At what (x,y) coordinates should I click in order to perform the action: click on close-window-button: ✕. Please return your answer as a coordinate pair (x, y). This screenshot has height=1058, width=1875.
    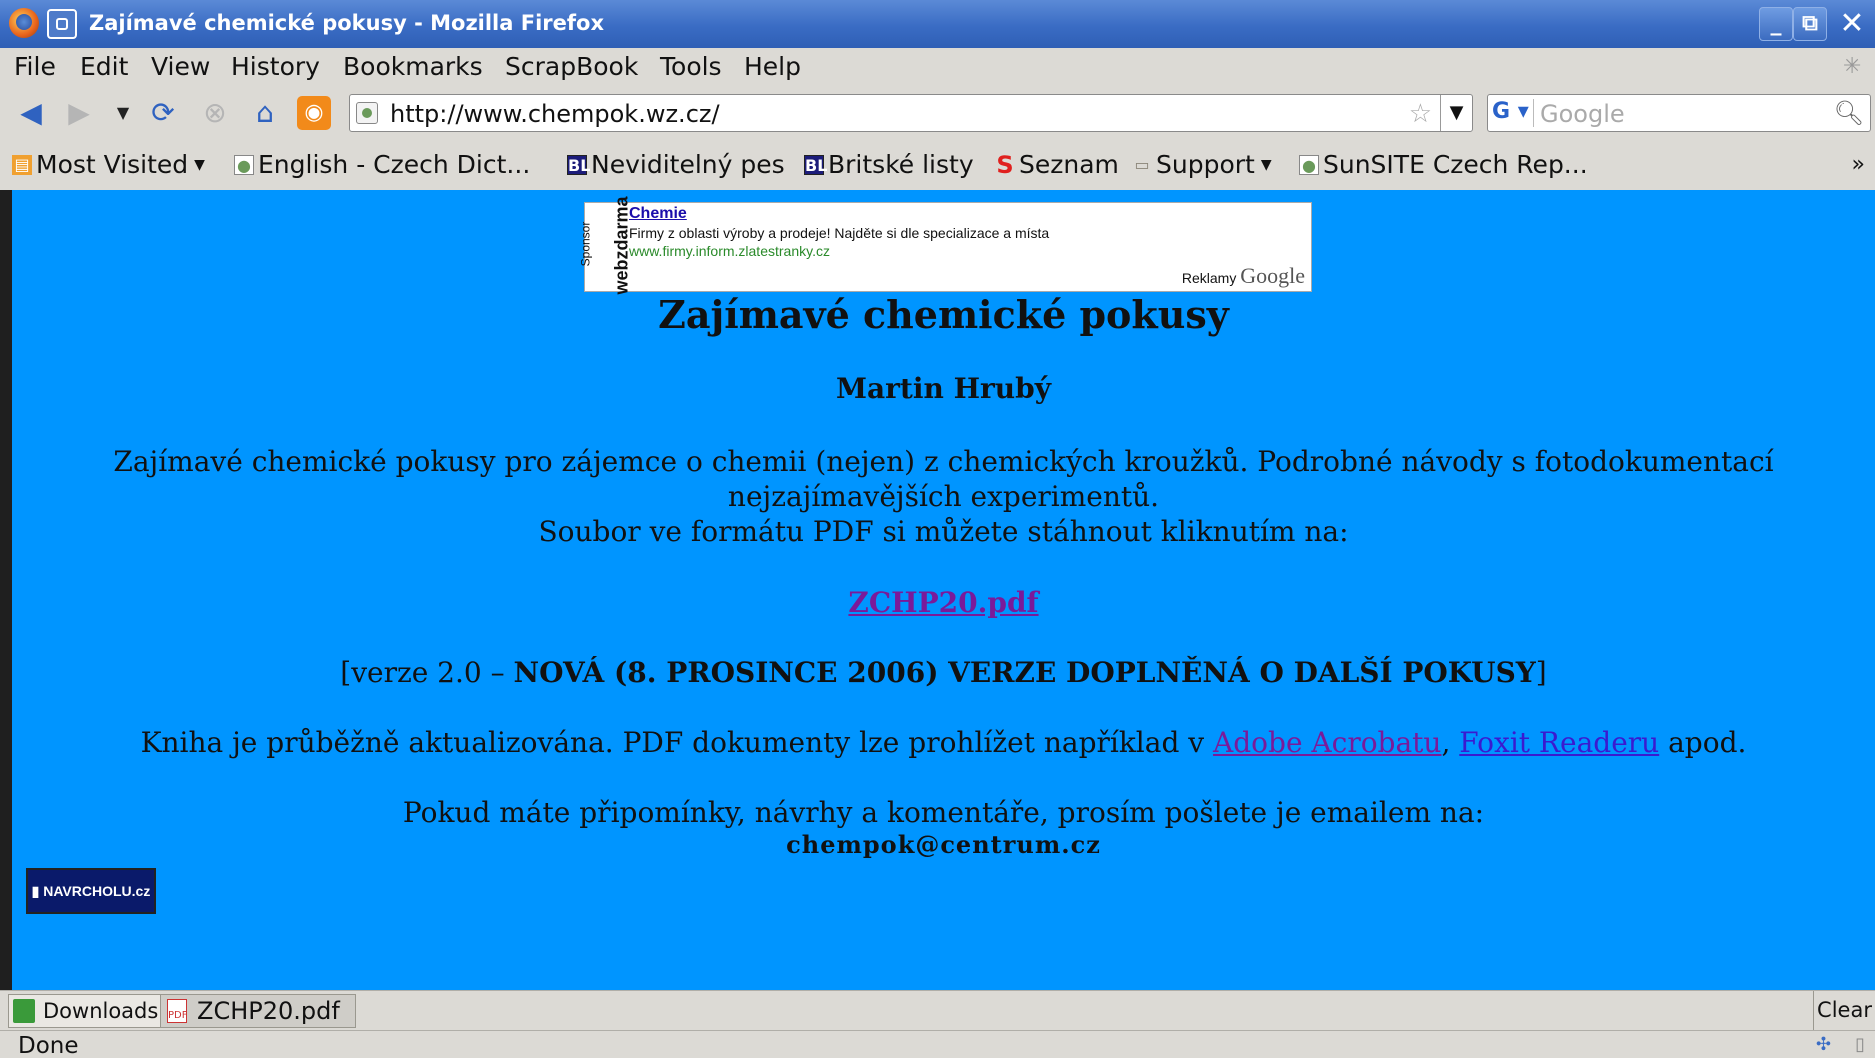
    Looking at the image, I should click on (1852, 24).